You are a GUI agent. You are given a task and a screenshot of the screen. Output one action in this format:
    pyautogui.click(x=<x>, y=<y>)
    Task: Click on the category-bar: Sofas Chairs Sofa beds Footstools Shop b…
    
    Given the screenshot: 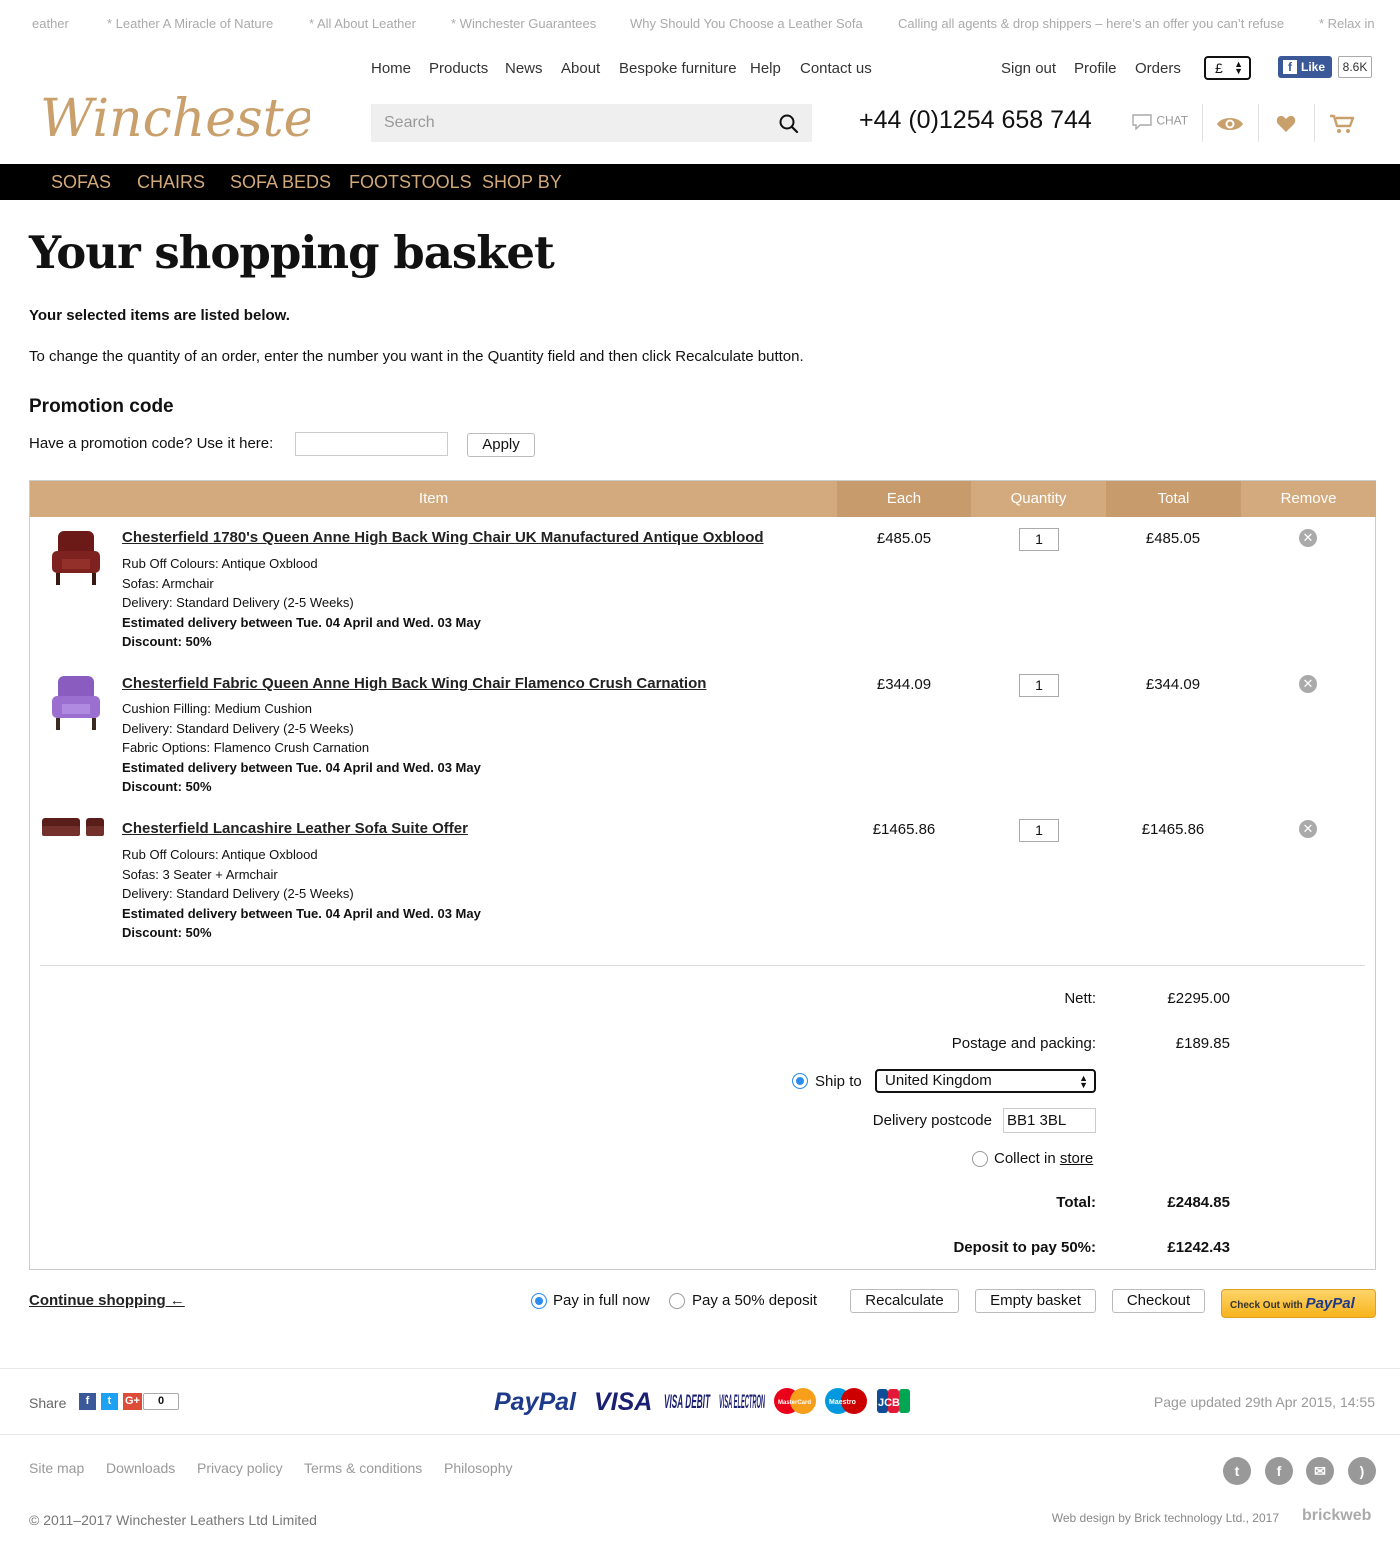 What is the action you would take?
    pyautogui.click(x=700, y=182)
    